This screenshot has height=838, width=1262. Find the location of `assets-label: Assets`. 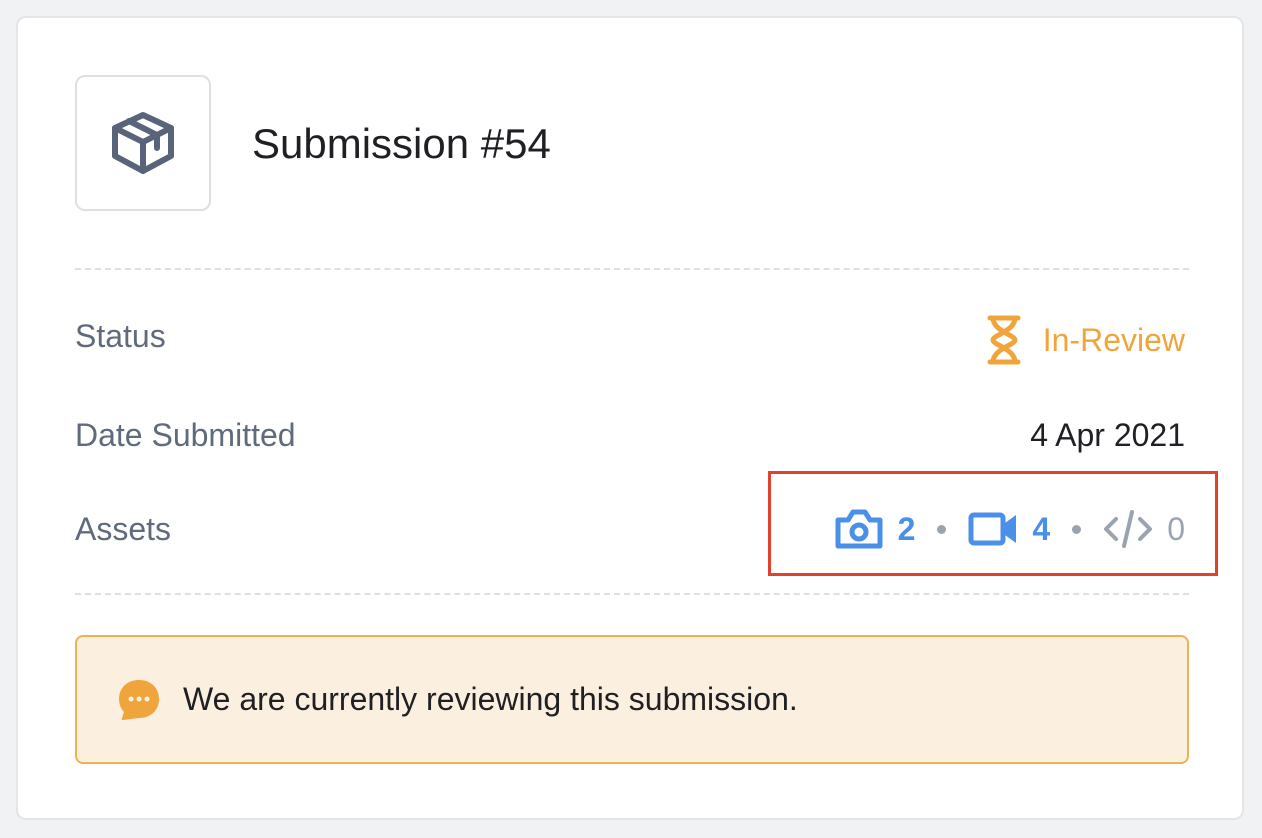

assets-label: Assets is located at coordinates (123, 529).